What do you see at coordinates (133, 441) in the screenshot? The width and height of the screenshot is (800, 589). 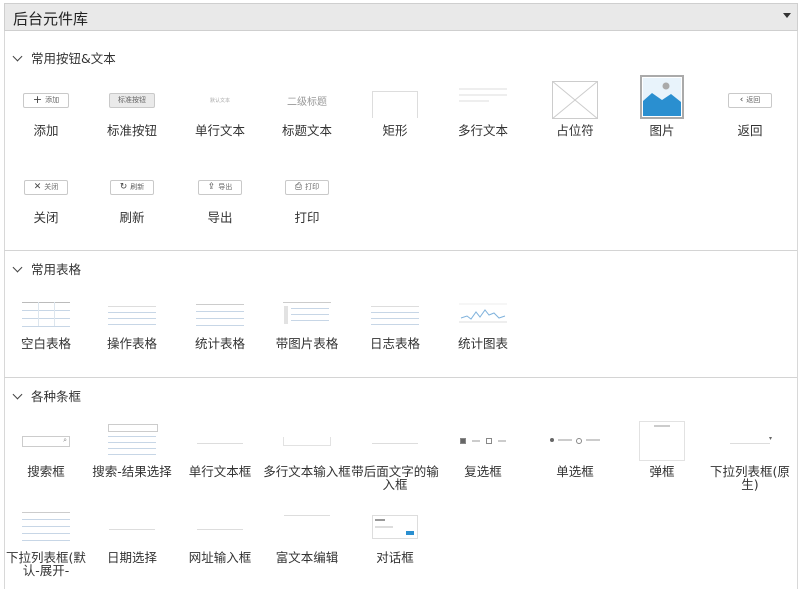 I see `search-result-preview` at bounding box center [133, 441].